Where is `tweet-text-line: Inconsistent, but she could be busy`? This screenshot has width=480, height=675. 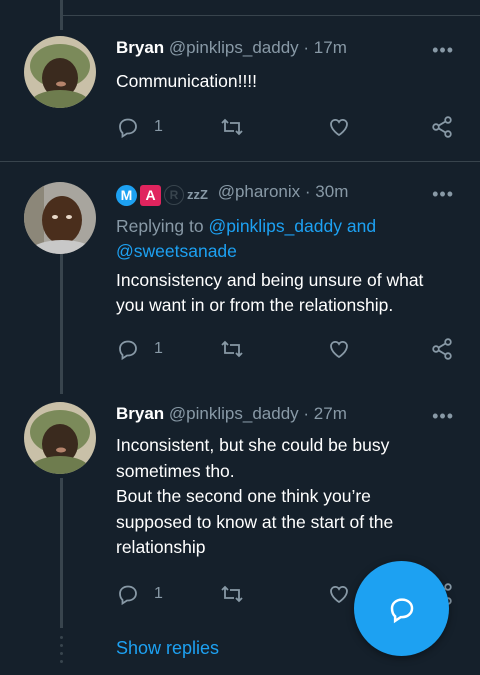 tweet-text-line: Inconsistent, but she could be busy is located at coordinates (253, 445).